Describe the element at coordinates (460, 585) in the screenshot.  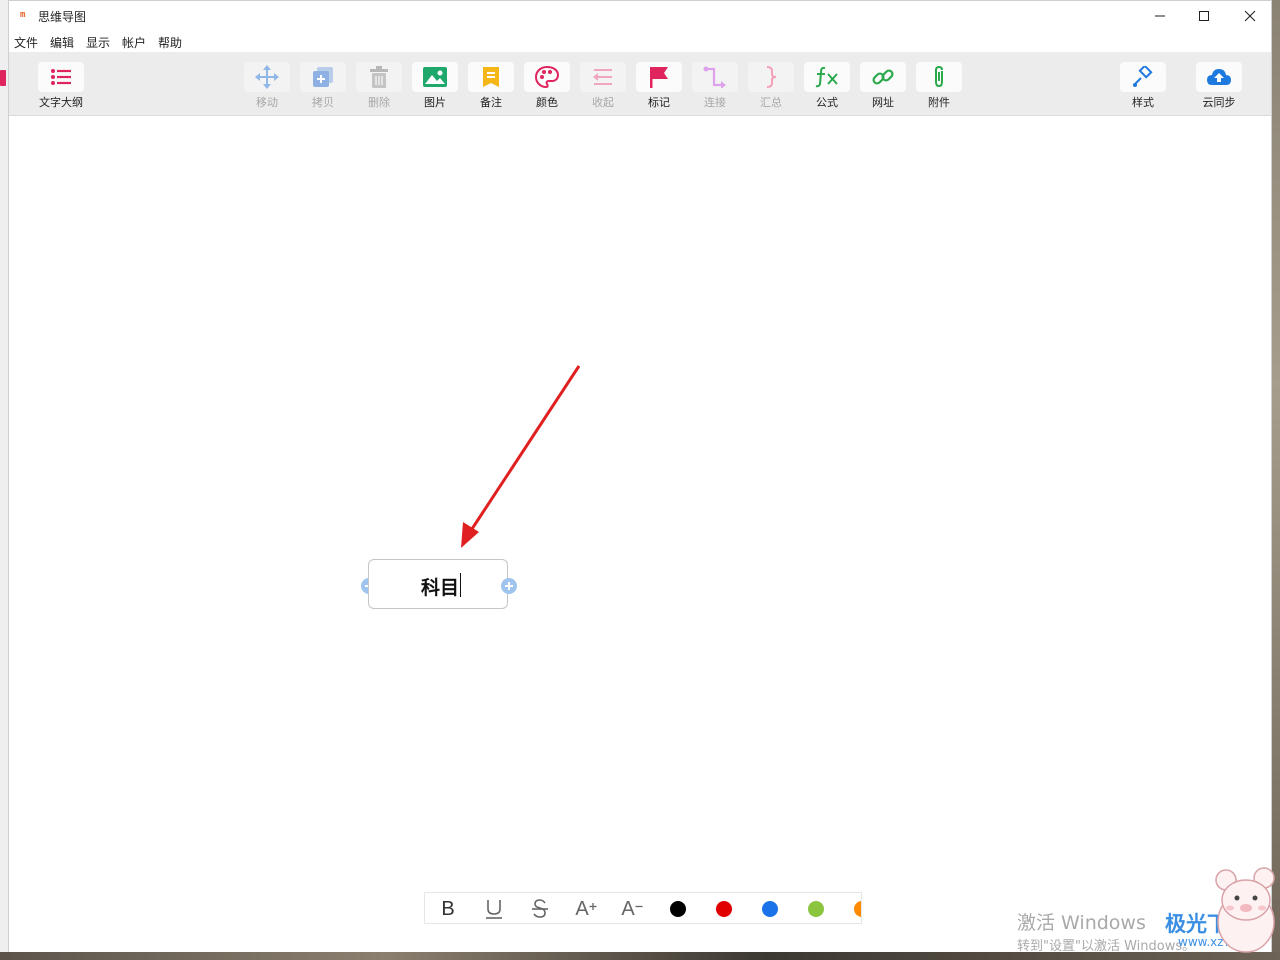
I see `text-caret` at that location.